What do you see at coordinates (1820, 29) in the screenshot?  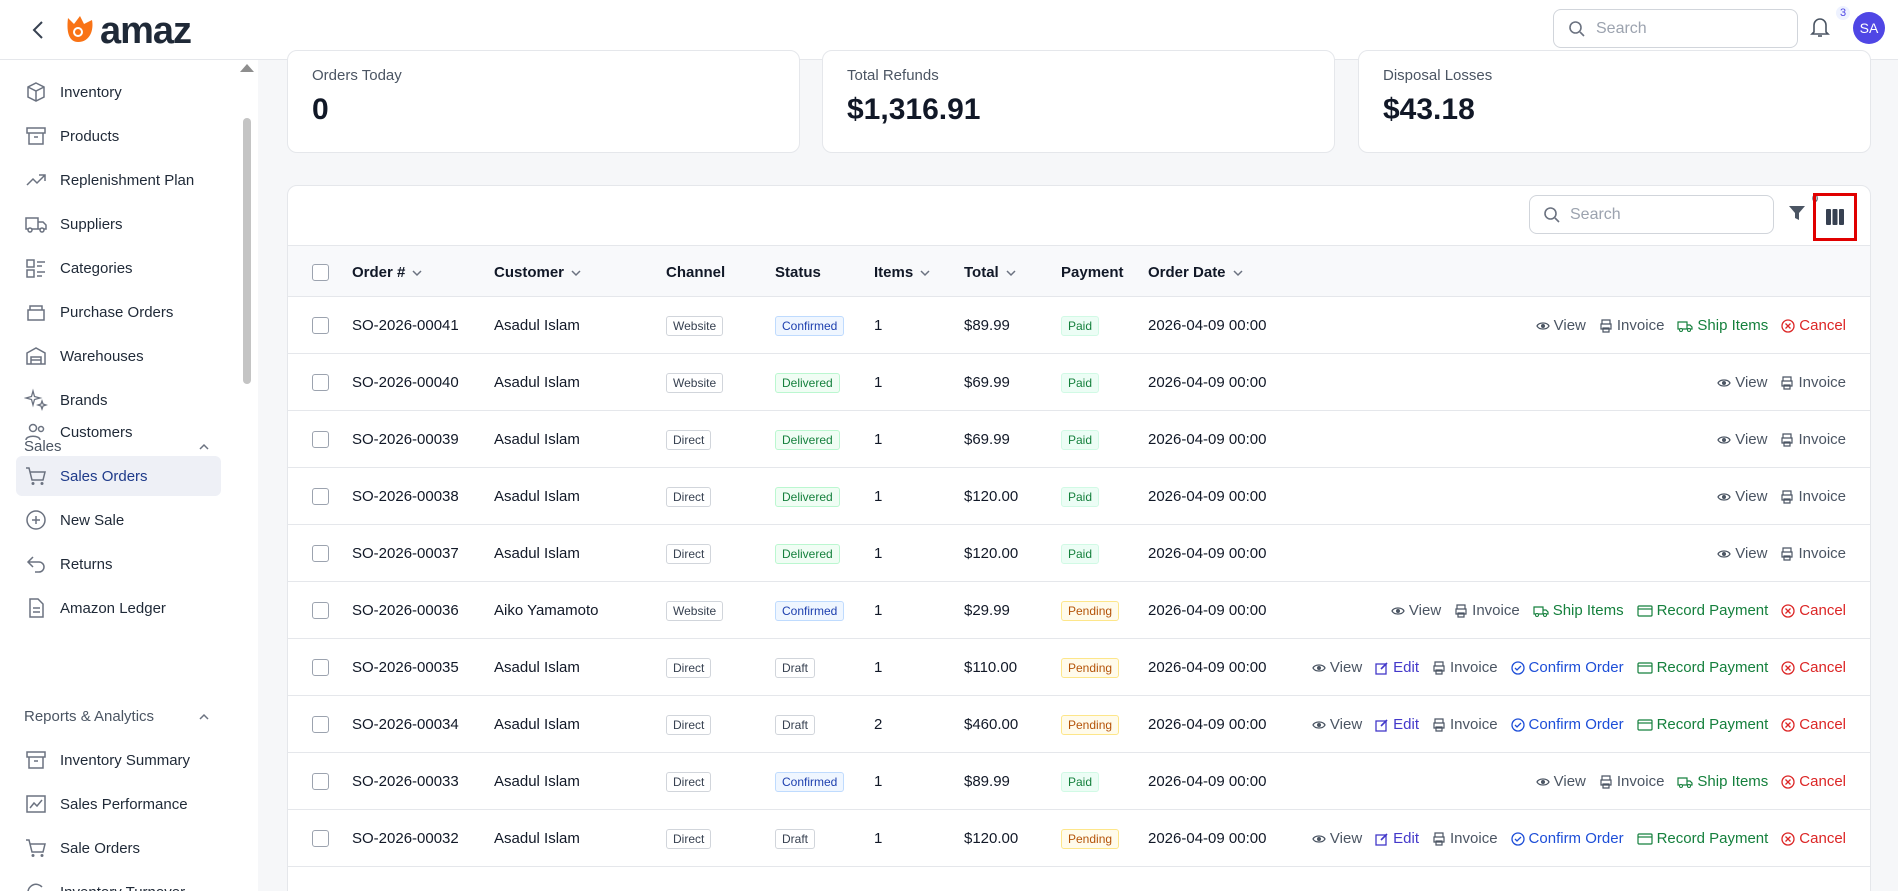 I see `bell-icon` at bounding box center [1820, 29].